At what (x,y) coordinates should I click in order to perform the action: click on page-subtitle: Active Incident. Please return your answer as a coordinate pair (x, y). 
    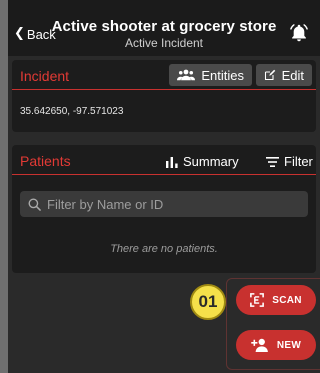
    Looking at the image, I should click on (164, 43).